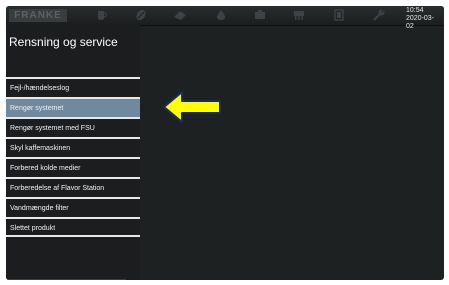 Image resolution: width=449 pixels, height=285 pixels. I want to click on menu-item-clean-system-fsu: Rengør systemet med FSU, so click(73, 127).